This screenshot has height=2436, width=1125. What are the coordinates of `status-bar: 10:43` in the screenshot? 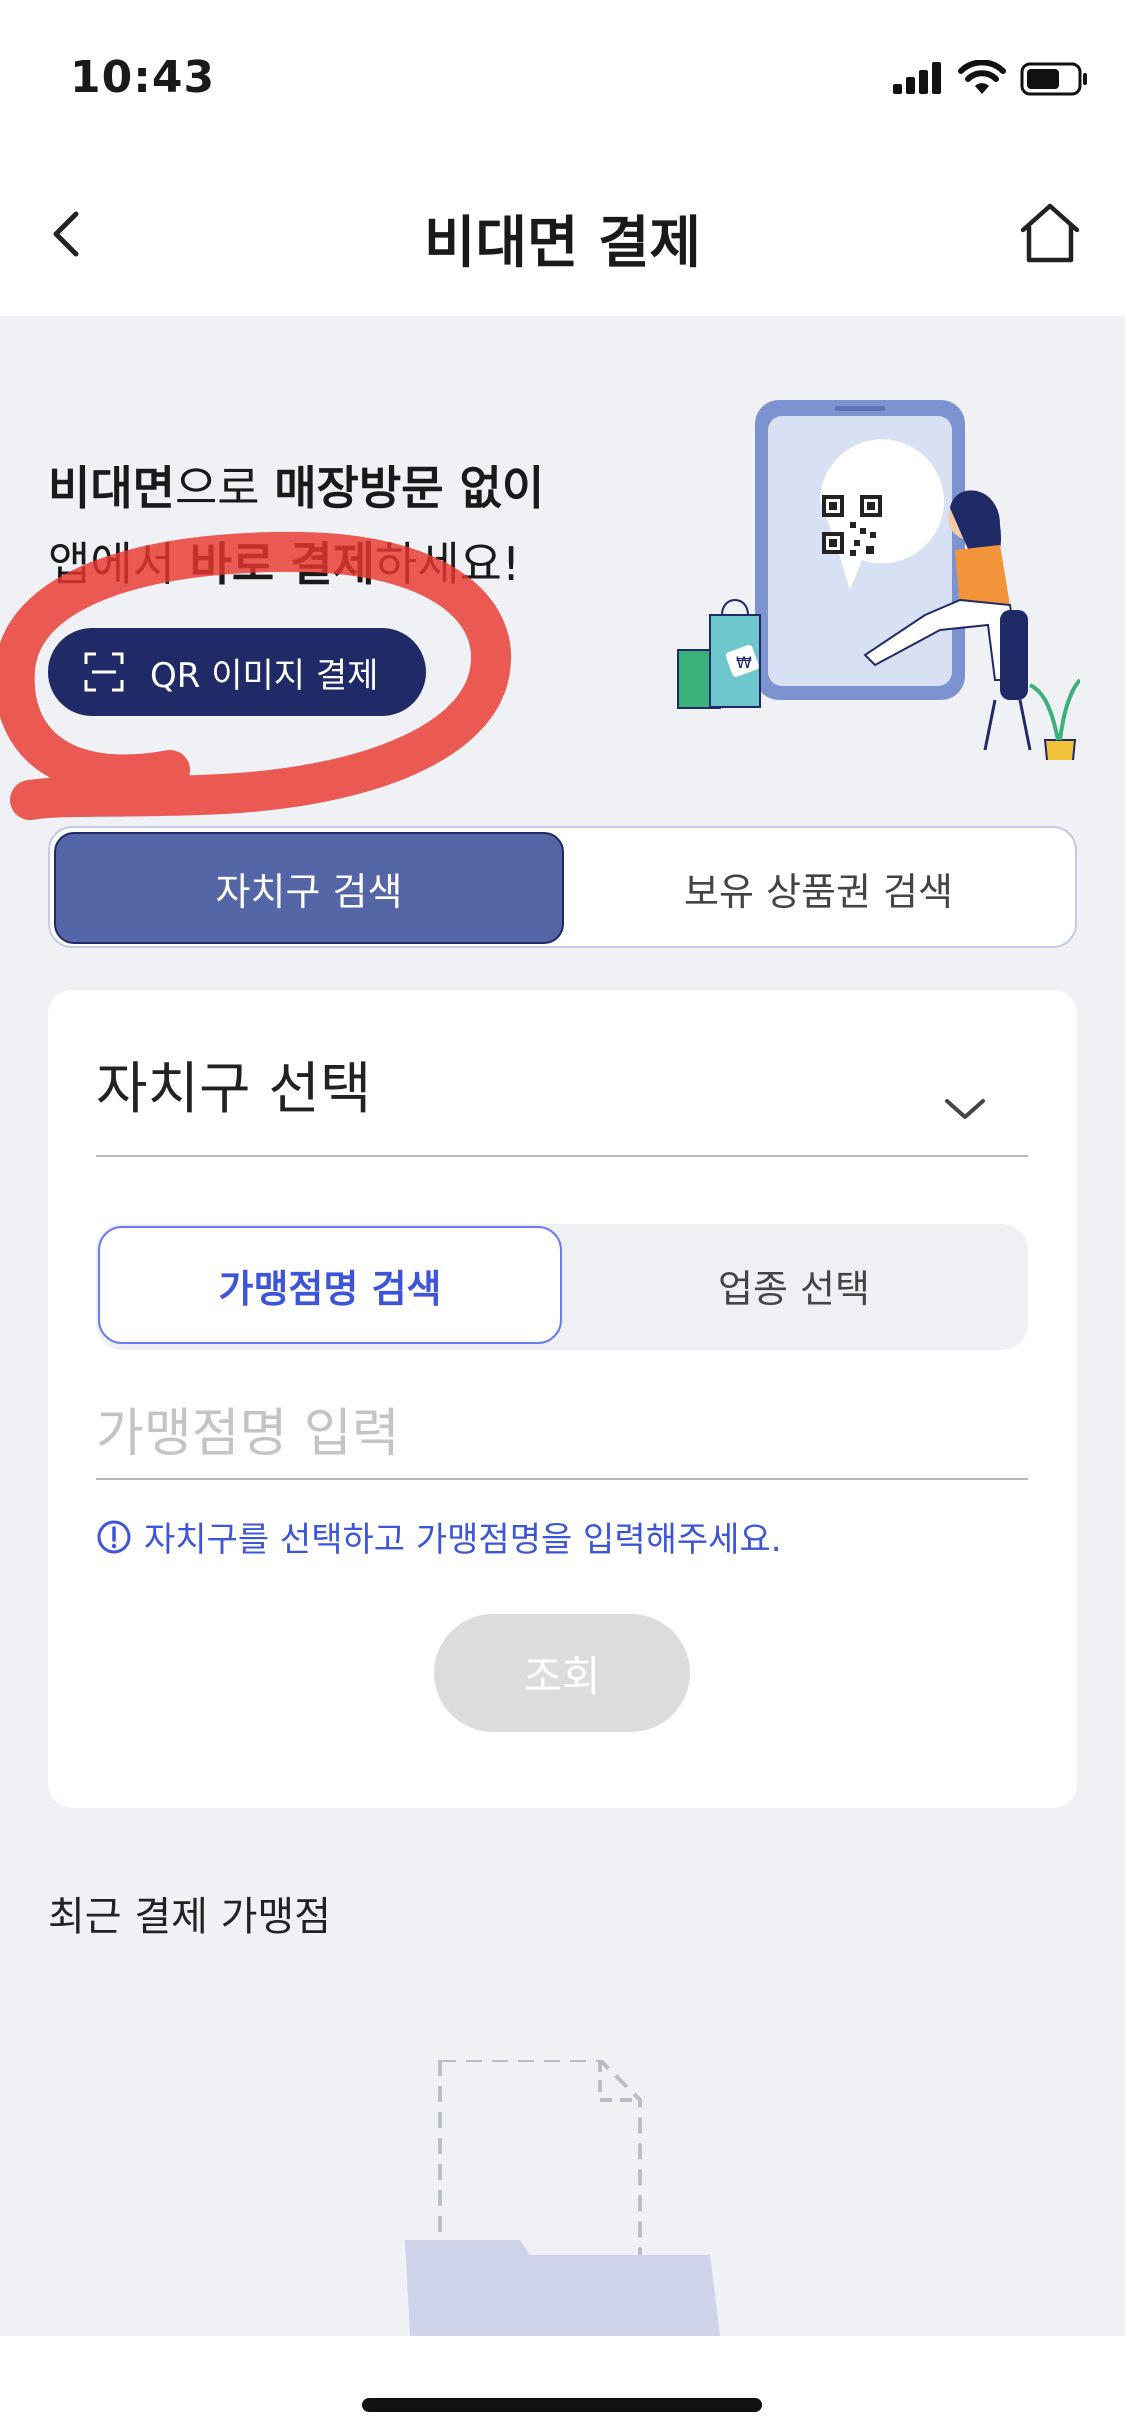 It's located at (562, 80).